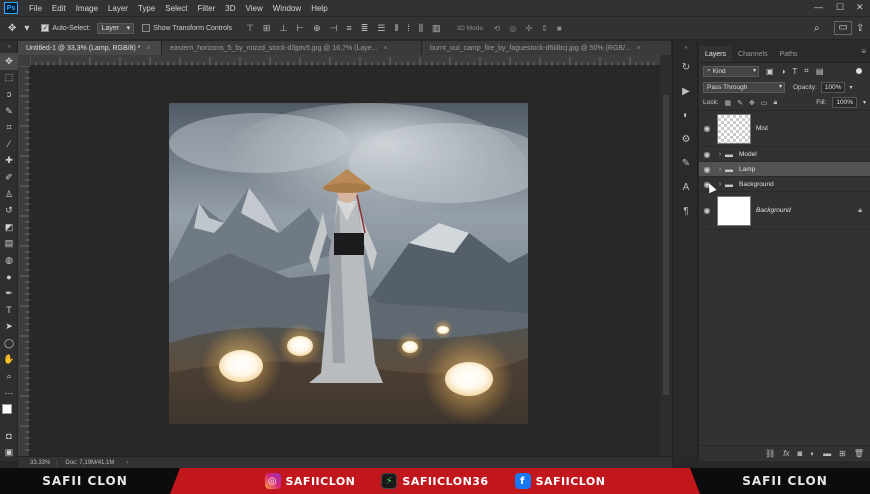 The height and width of the screenshot is (494, 870). I want to click on adjustment-filter-icon: ◑, so click(783, 71).